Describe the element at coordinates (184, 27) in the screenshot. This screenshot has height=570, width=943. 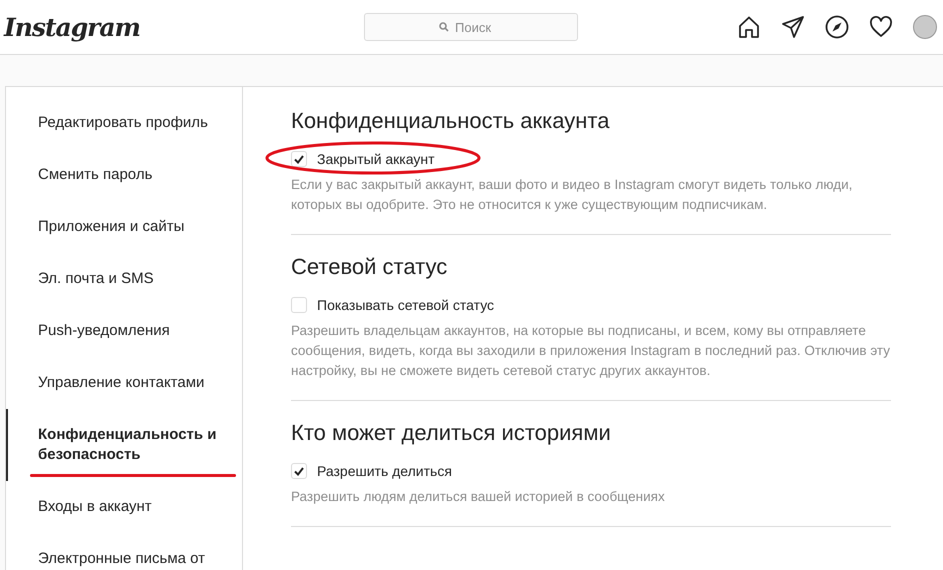
I see `logo: Instagram` at that location.